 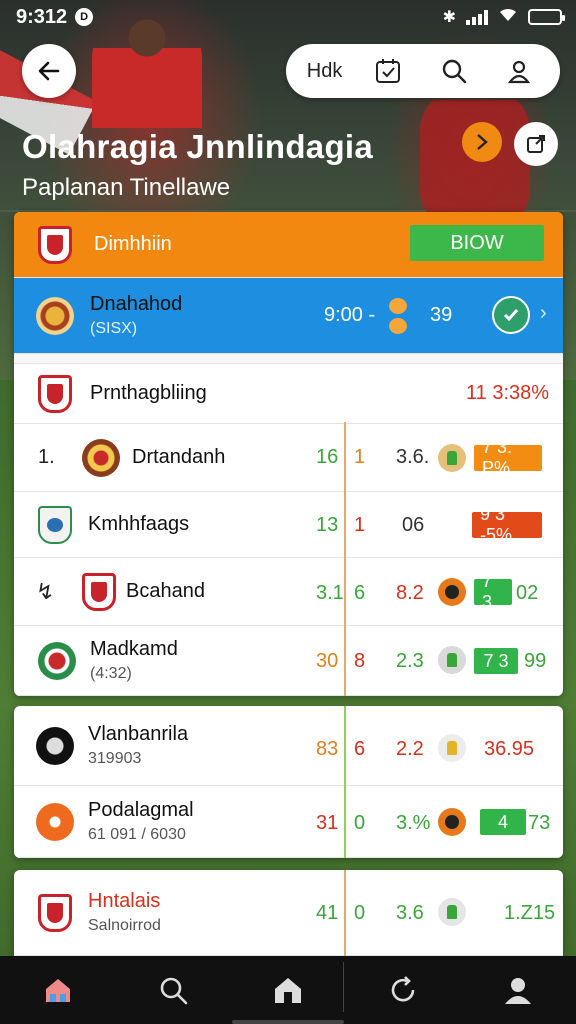 I want to click on spacer, so click(x=288, y=359).